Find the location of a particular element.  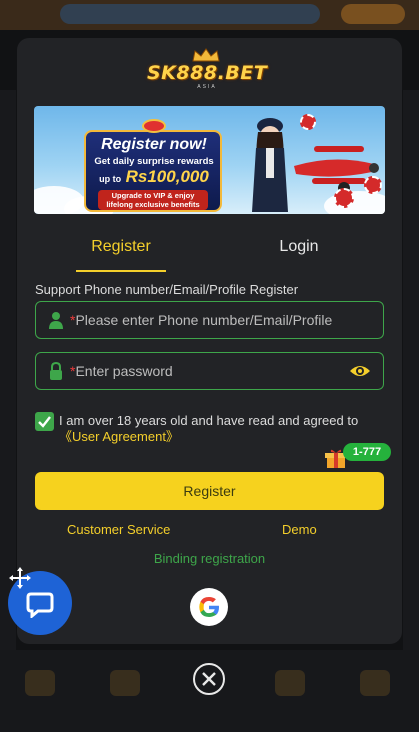

phone-email-field: *Please enter Phone number/Email/Profile is located at coordinates (209, 320).